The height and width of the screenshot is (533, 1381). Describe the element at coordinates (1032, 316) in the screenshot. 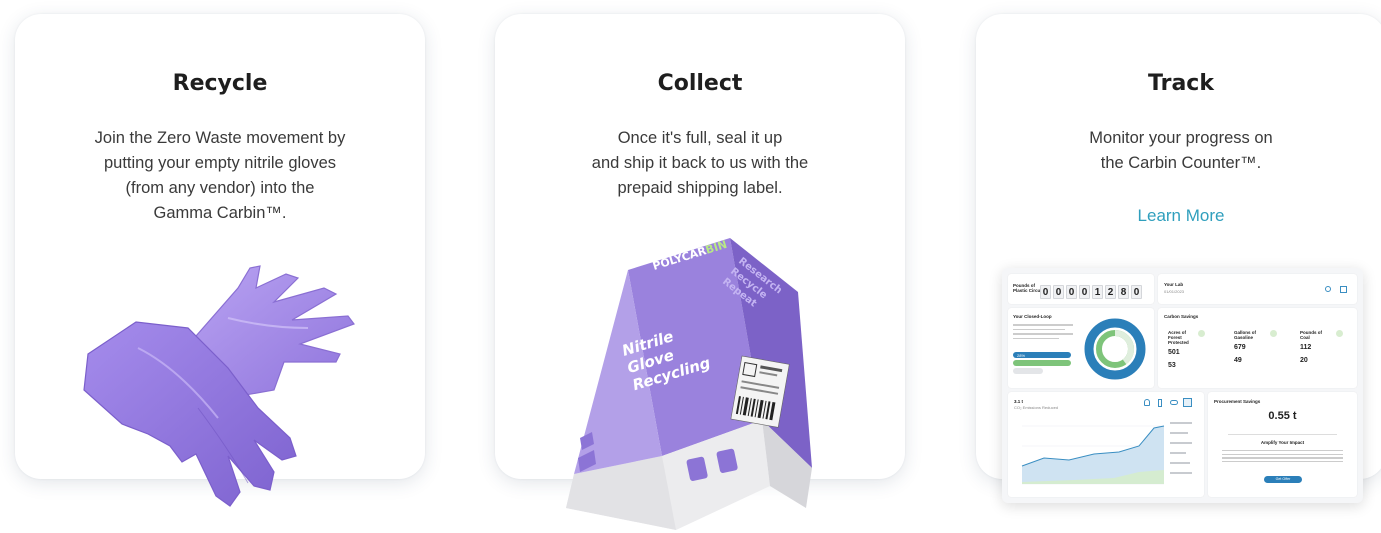

I see `closed-loop-title: Your Closed-Loop` at that location.